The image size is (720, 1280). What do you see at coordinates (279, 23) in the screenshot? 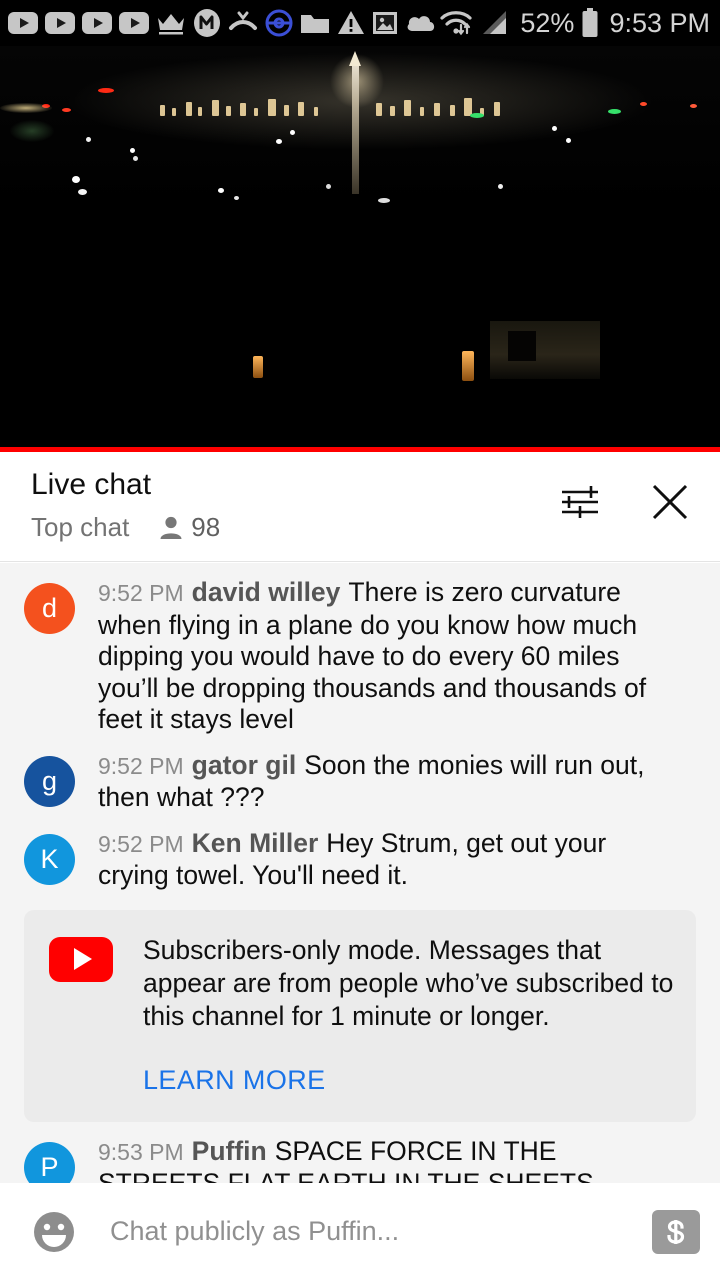
I see `pokeball-icon` at bounding box center [279, 23].